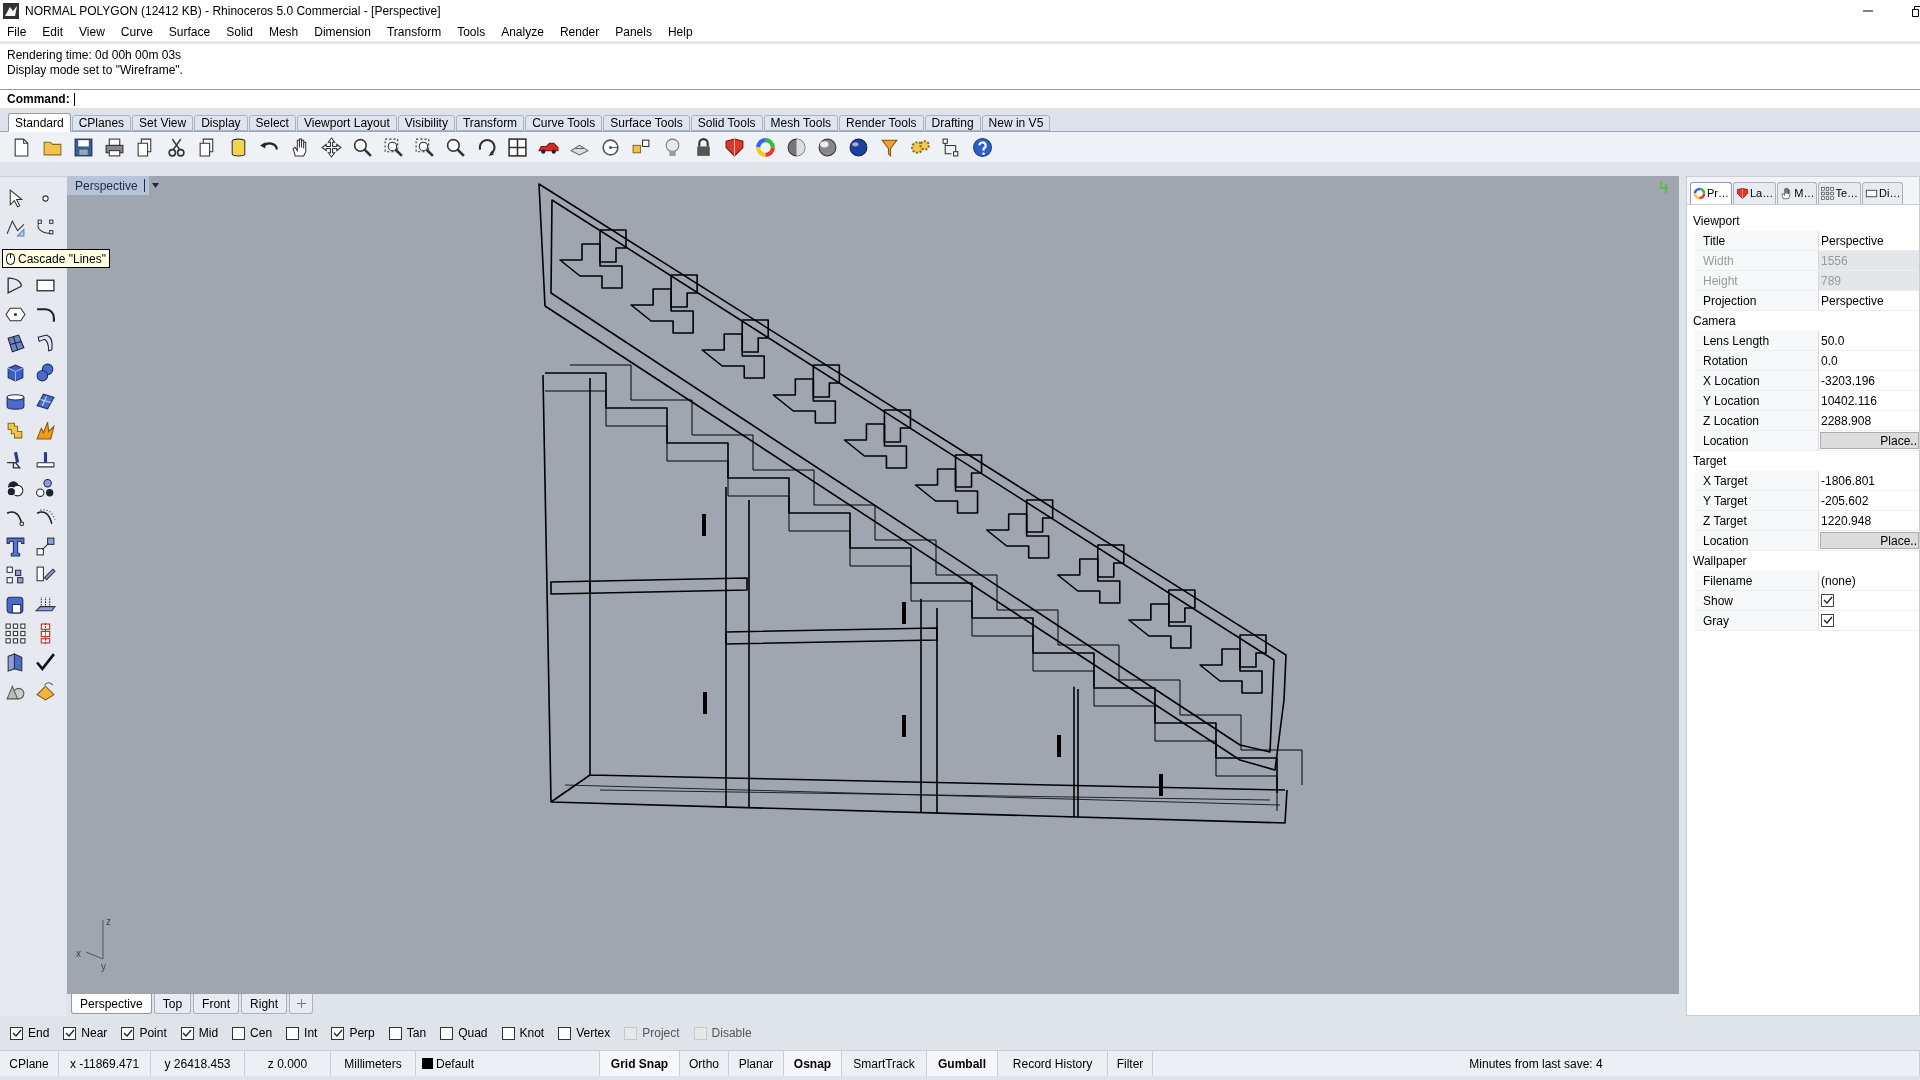 The width and height of the screenshot is (1920, 1080). What do you see at coordinates (1916, 11) in the screenshot?
I see `restore-icon` at bounding box center [1916, 11].